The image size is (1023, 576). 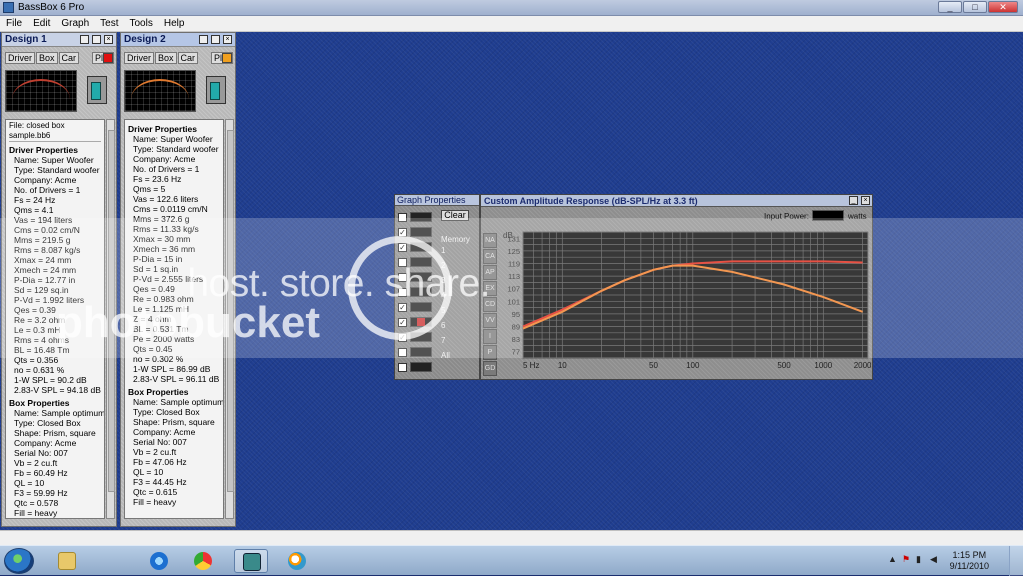 I want to click on design2-box-icon, so click(x=216, y=90).